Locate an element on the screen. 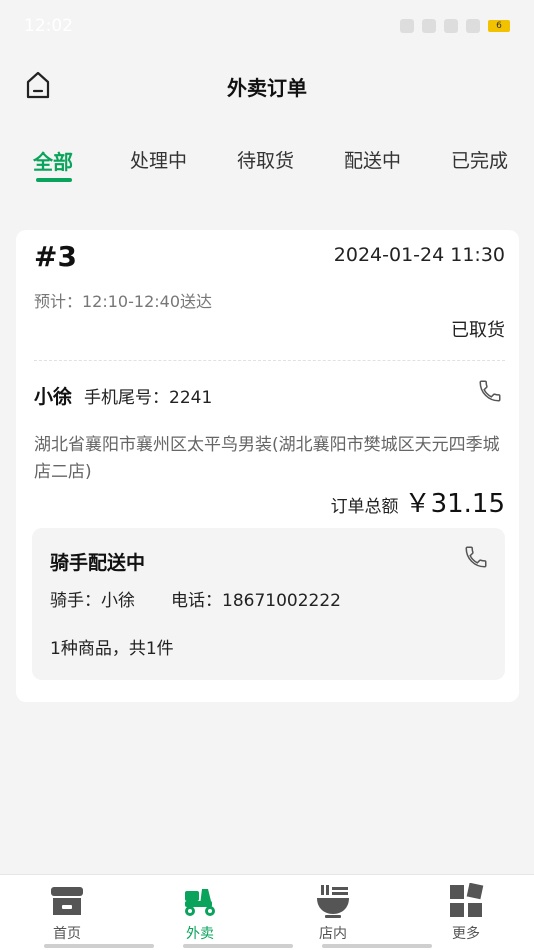  status-icons: 6 is located at coordinates (455, 26).